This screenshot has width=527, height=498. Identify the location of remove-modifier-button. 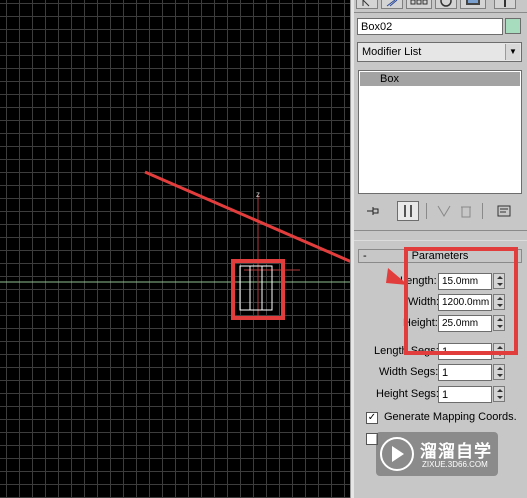
(466, 211).